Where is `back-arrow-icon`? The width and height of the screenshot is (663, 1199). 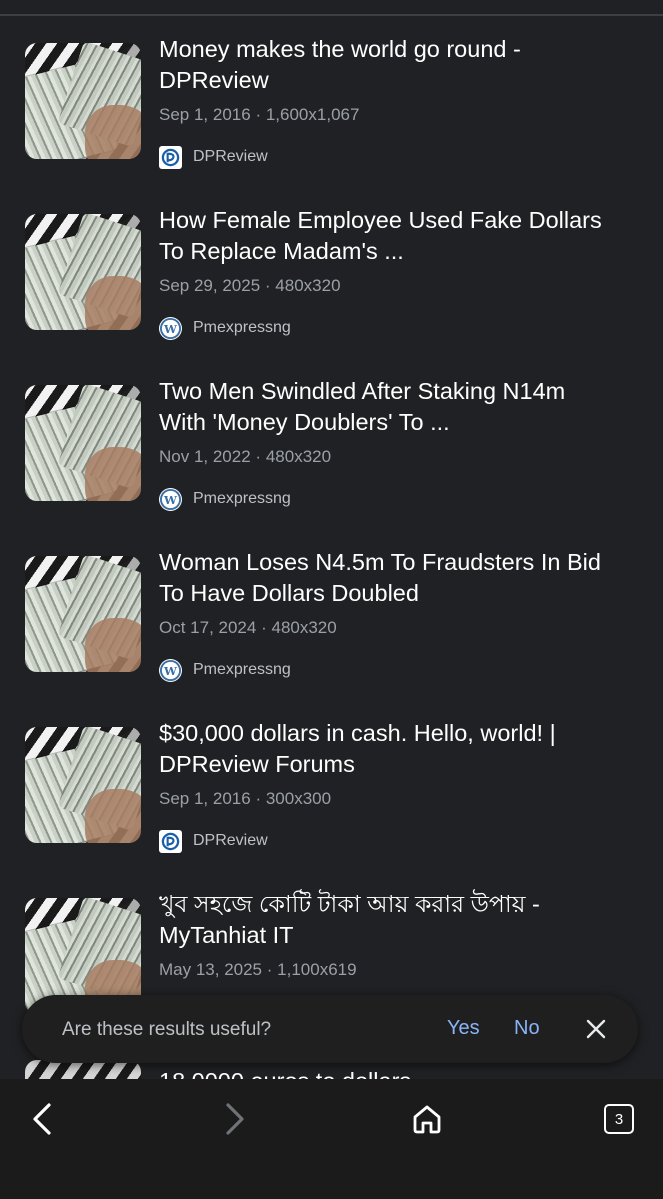 back-arrow-icon is located at coordinates (42, 1119).